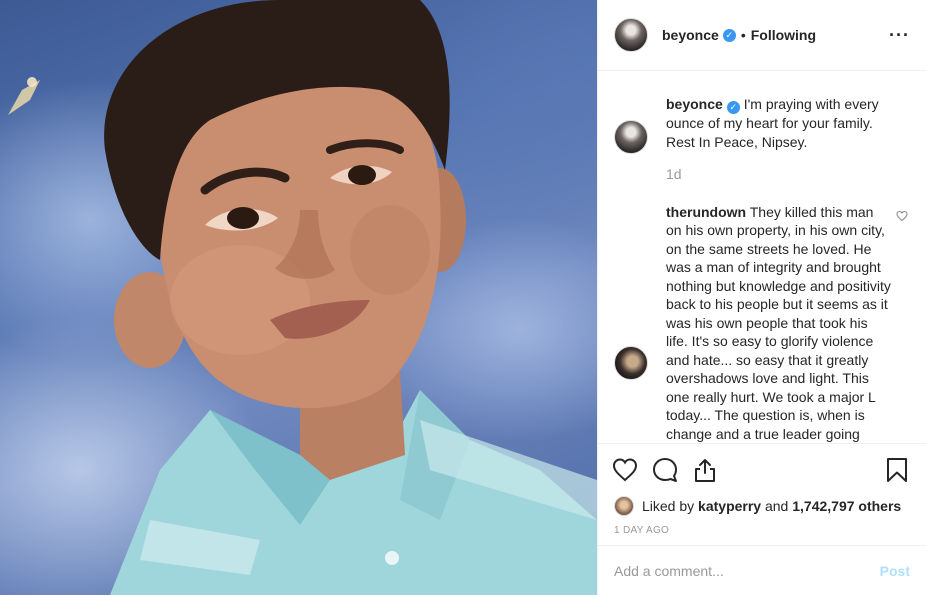 The image size is (926, 595). Describe the element at coordinates (902, 217) in the screenshot. I see `like-comment-heart-icon` at that location.